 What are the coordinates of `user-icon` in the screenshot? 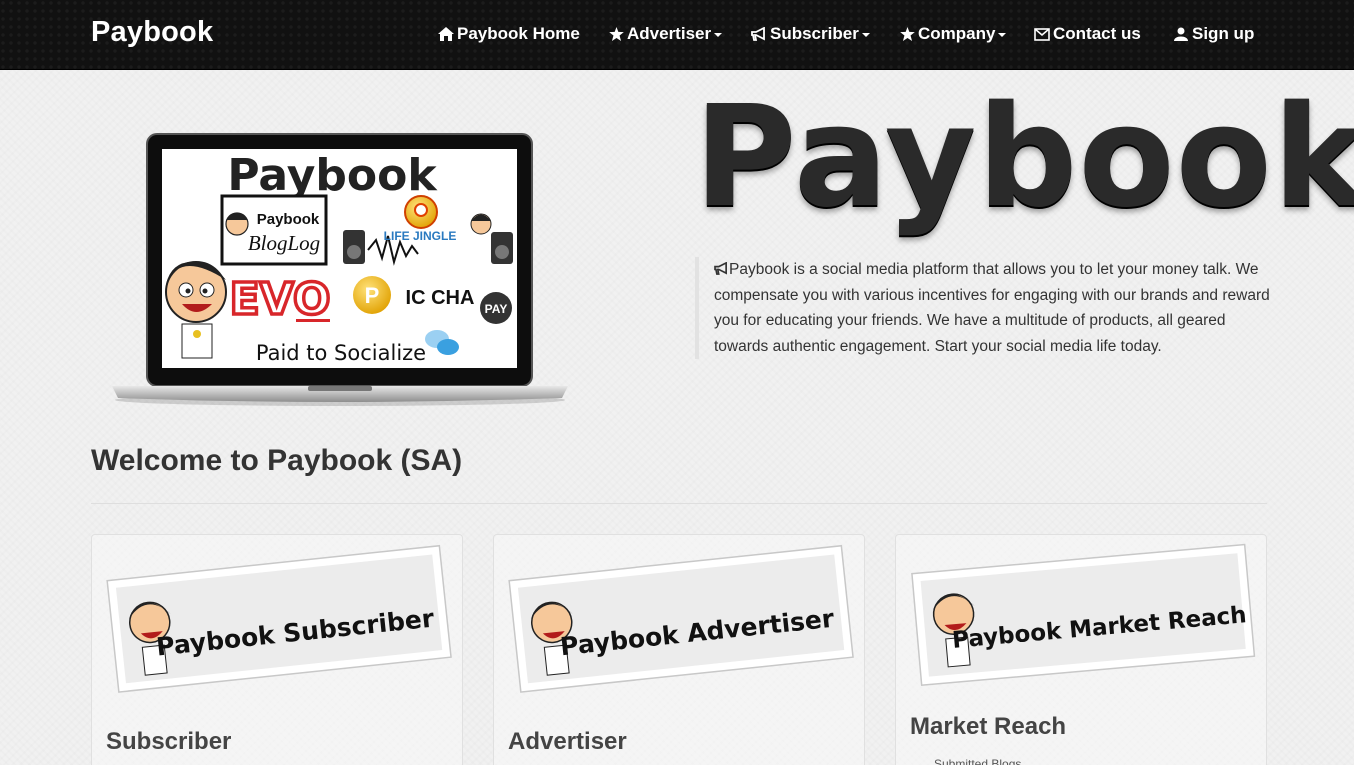 It's located at (1181, 34).